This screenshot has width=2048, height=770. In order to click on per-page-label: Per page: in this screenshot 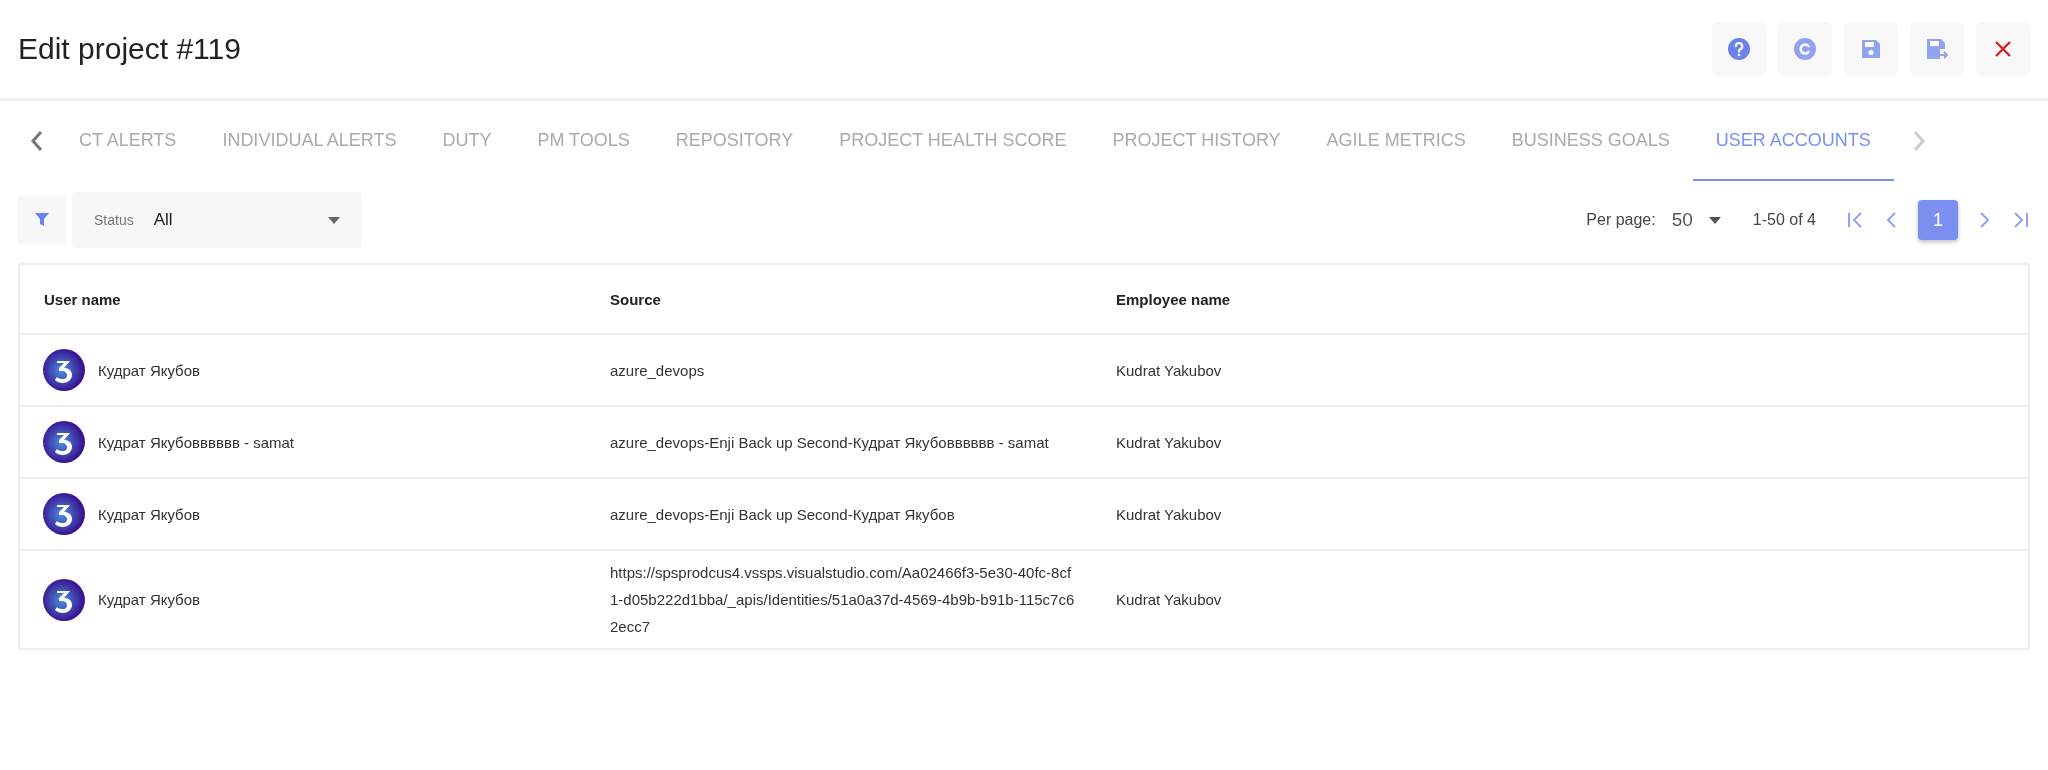, I will do `click(1621, 220)`.